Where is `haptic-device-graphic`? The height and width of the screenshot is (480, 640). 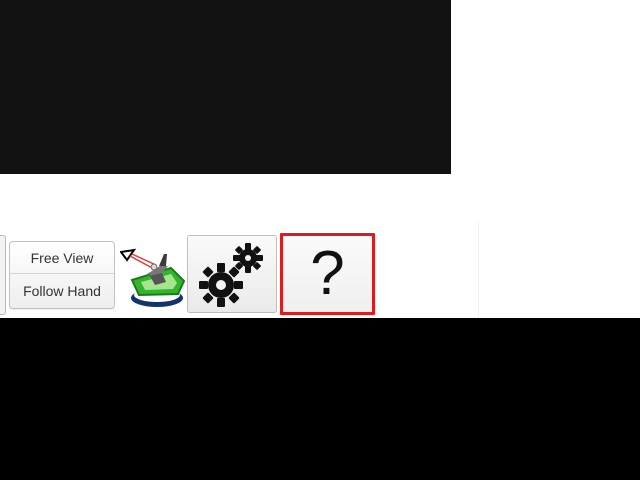
haptic-device-graphic is located at coordinates (152, 277).